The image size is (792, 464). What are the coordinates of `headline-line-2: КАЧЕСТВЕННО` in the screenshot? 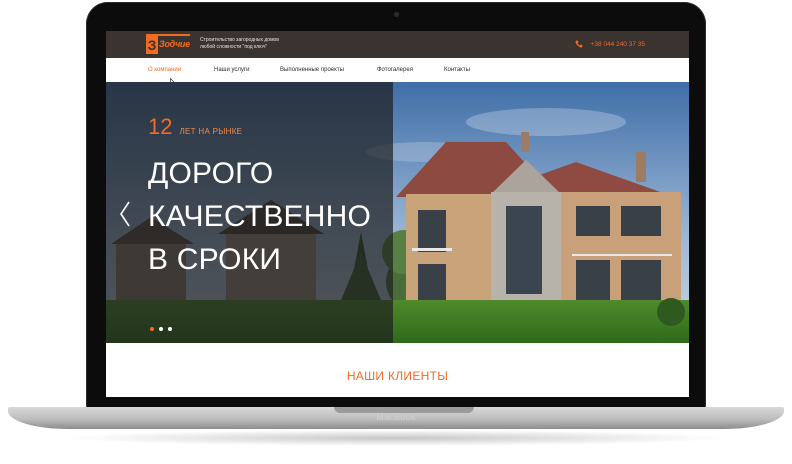 It's located at (260, 216).